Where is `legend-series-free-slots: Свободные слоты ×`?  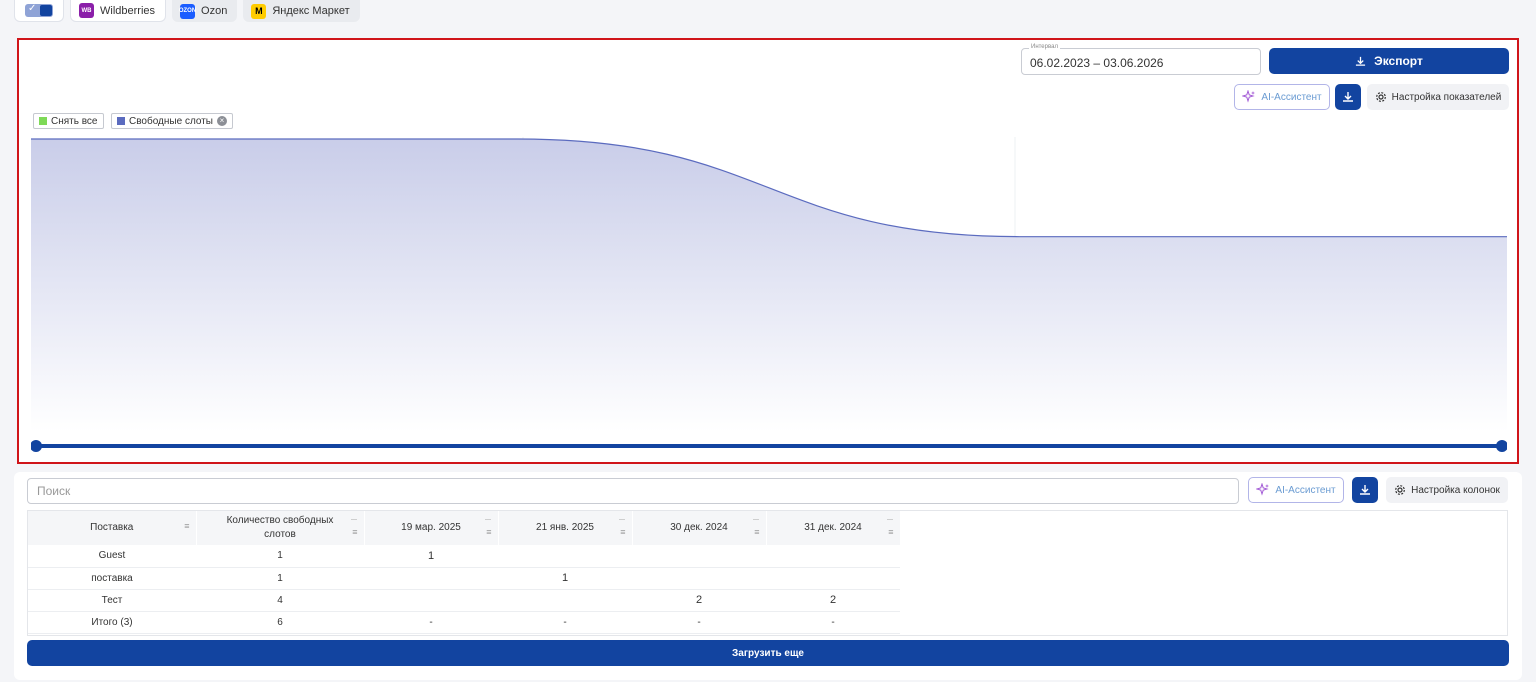 legend-series-free-slots: Свободные слоты × is located at coordinates (172, 121).